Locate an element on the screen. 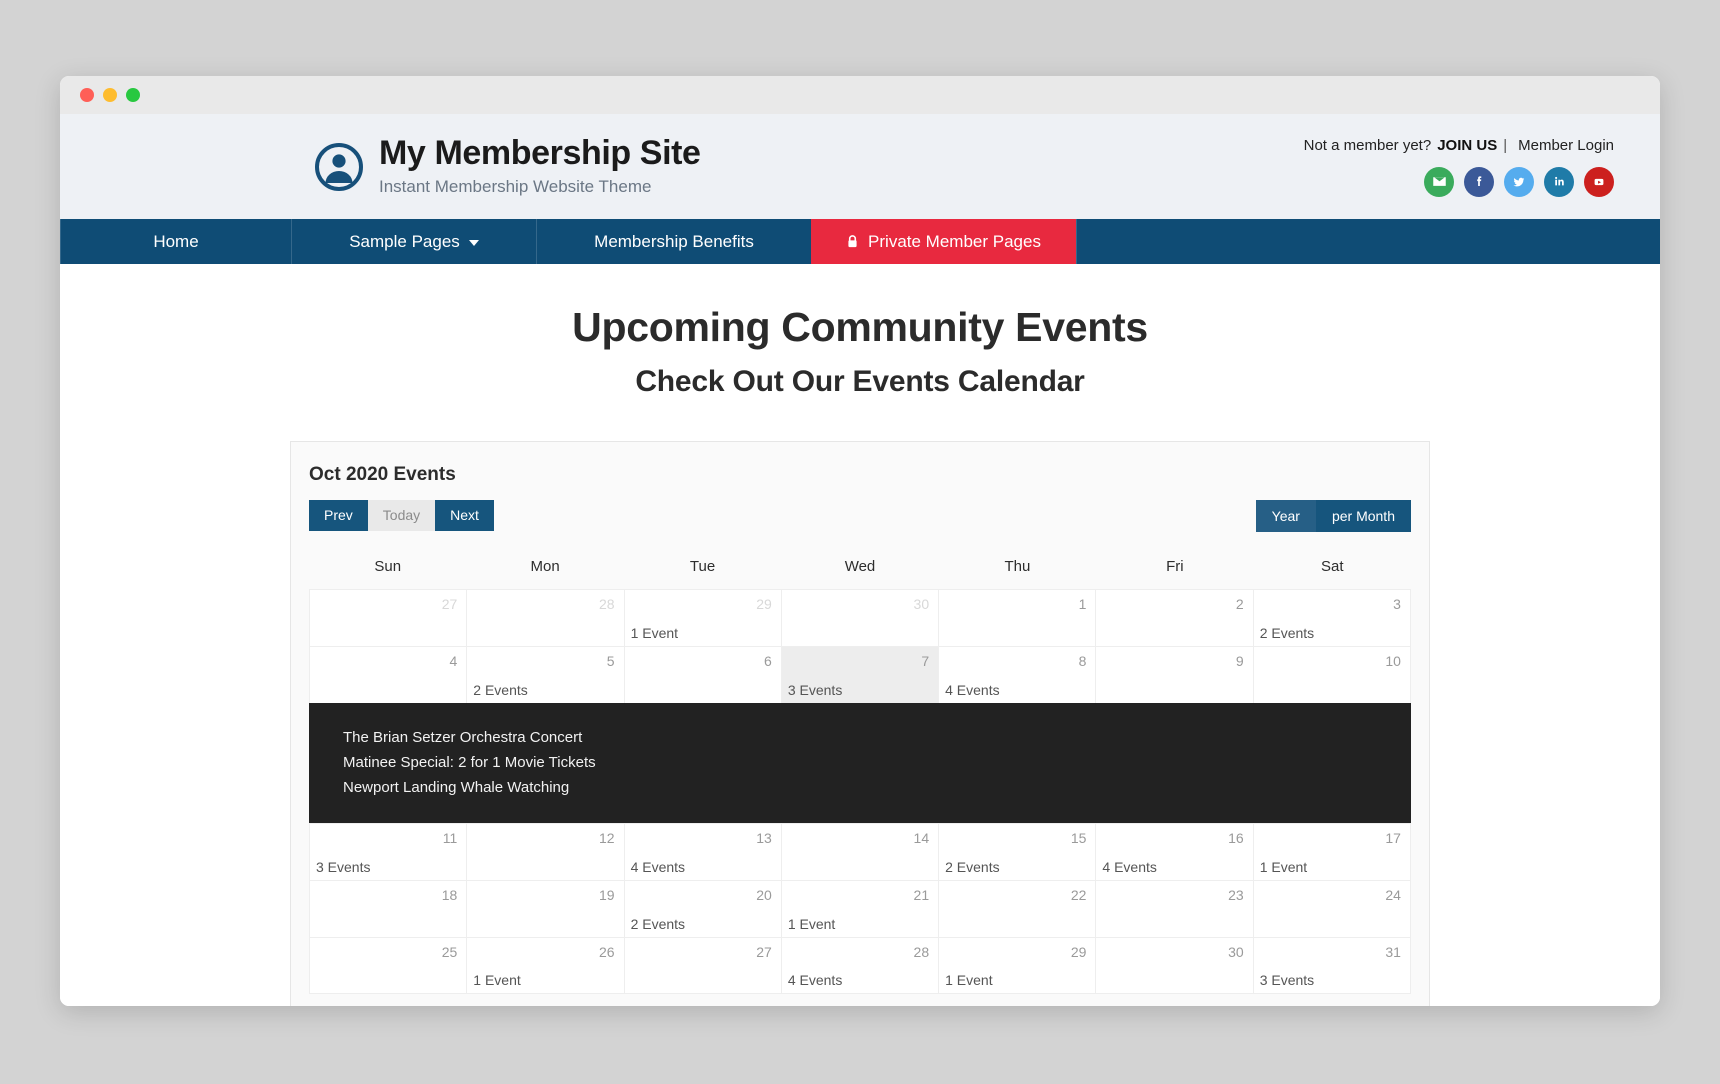  member-links: Not a member yet? JOIN US | Member Login is located at coordinates (1459, 145).